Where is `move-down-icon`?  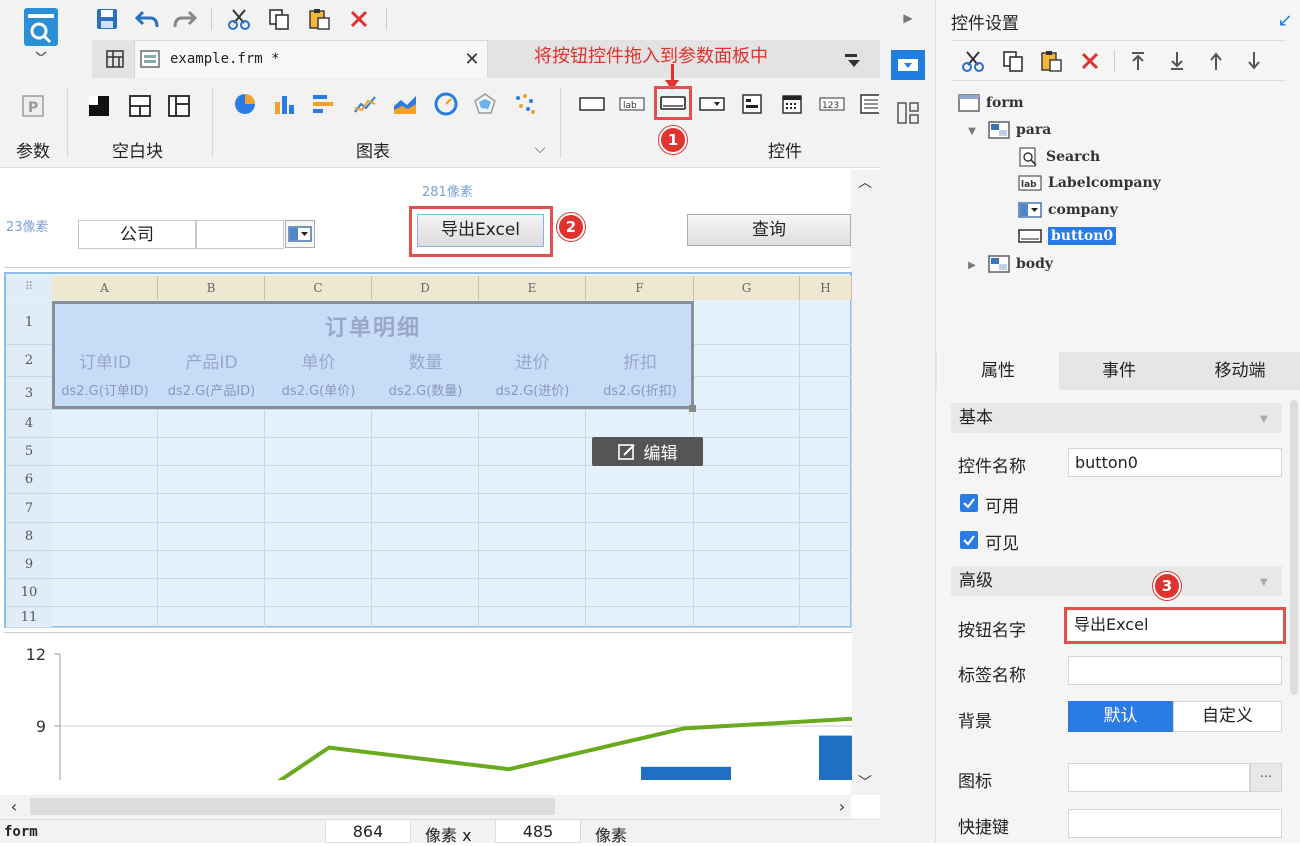
move-down-icon is located at coordinates (1254, 61).